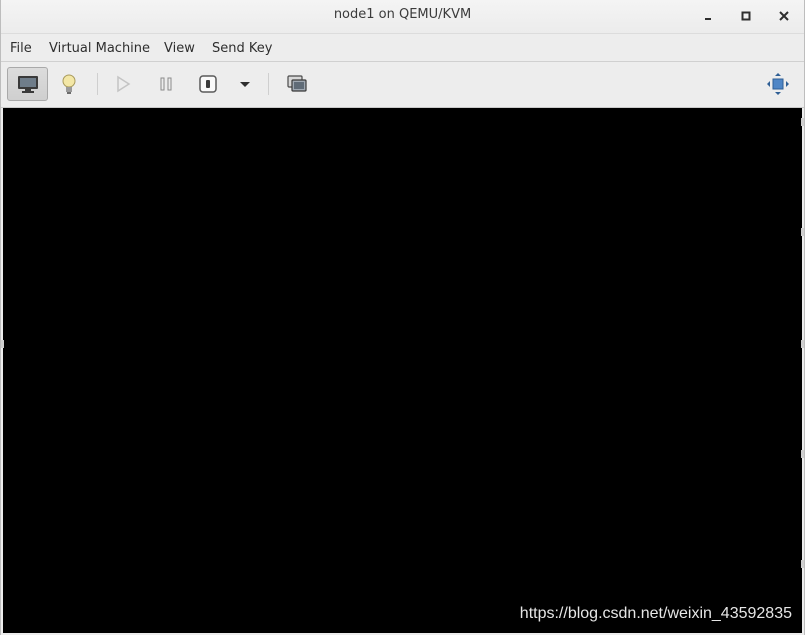 The height and width of the screenshot is (635, 805). What do you see at coordinates (746, 16) in the screenshot?
I see `maximize-icon` at bounding box center [746, 16].